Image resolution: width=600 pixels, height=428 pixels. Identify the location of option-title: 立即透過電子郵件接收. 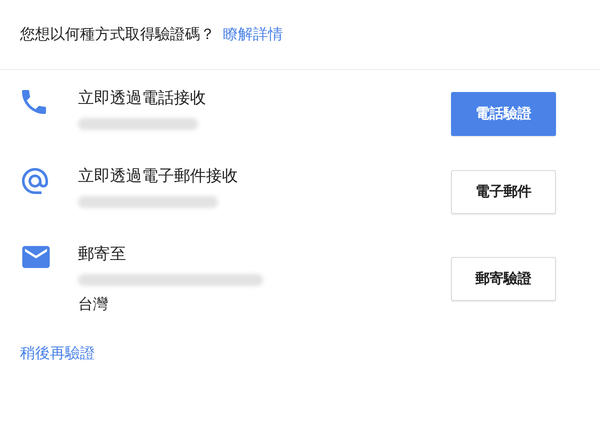
(158, 176).